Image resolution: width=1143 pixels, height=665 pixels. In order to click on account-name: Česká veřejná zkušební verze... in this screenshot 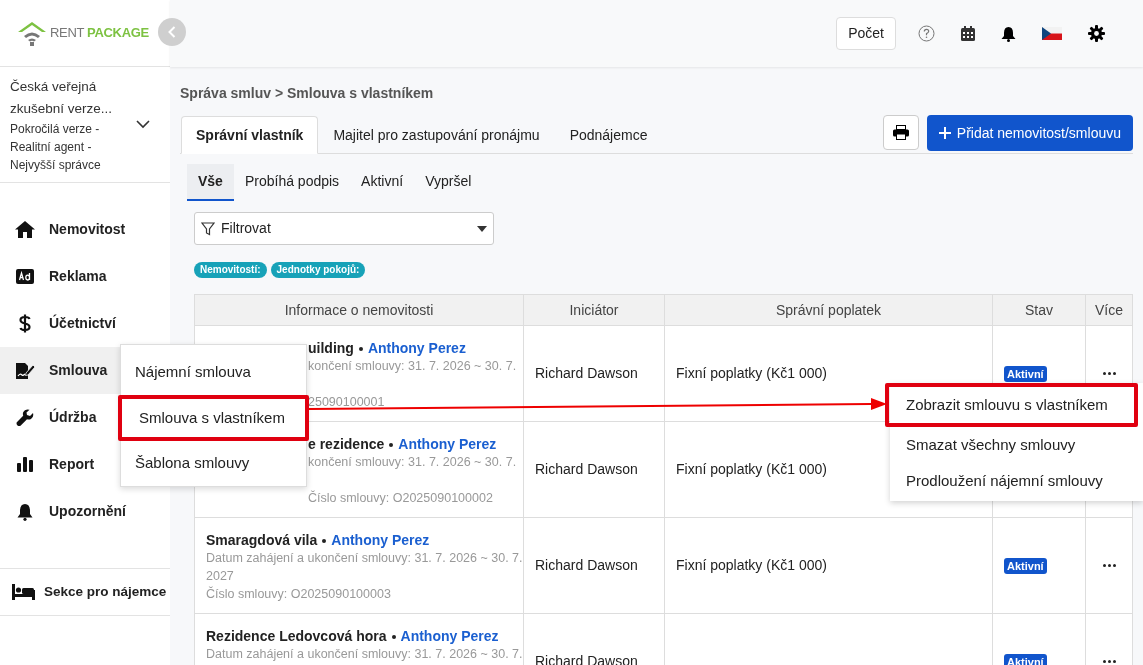, I will do `click(62, 97)`.